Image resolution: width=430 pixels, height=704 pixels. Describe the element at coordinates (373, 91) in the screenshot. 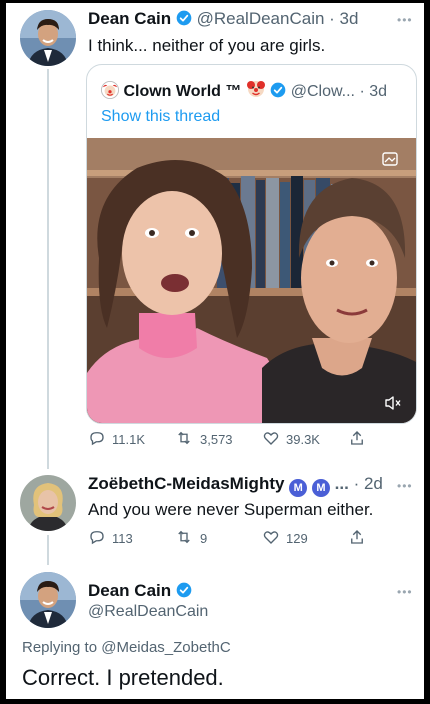

I see `quote-time: · 3d` at that location.